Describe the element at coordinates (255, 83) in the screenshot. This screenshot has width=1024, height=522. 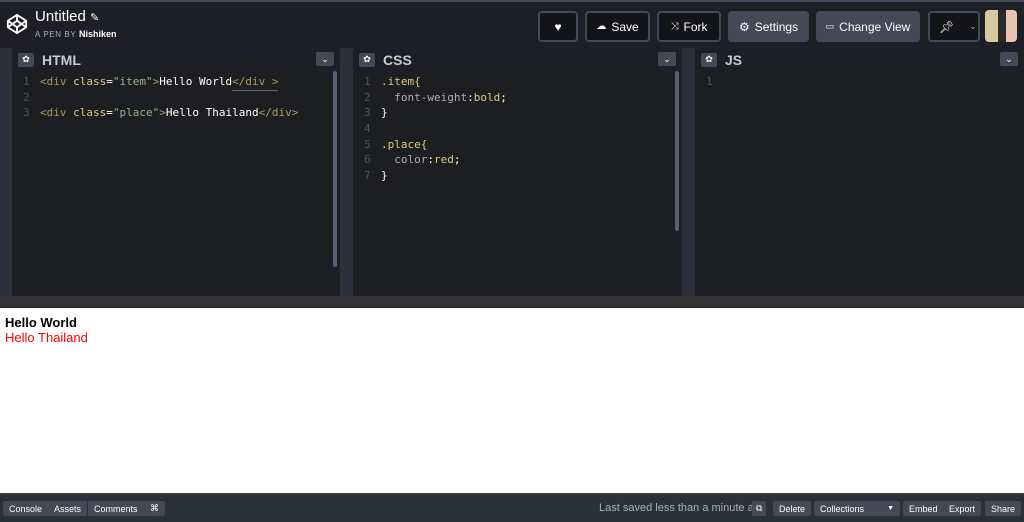
I see `code-token: </div >` at that location.